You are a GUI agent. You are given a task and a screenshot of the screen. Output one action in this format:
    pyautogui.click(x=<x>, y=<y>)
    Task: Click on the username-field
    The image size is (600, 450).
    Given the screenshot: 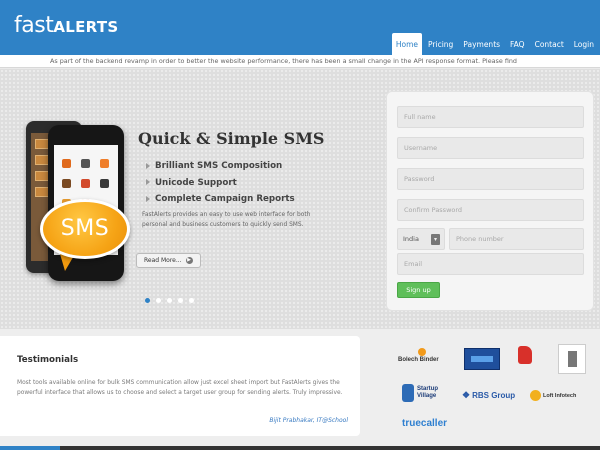 What is the action you would take?
    pyautogui.click(x=490, y=148)
    